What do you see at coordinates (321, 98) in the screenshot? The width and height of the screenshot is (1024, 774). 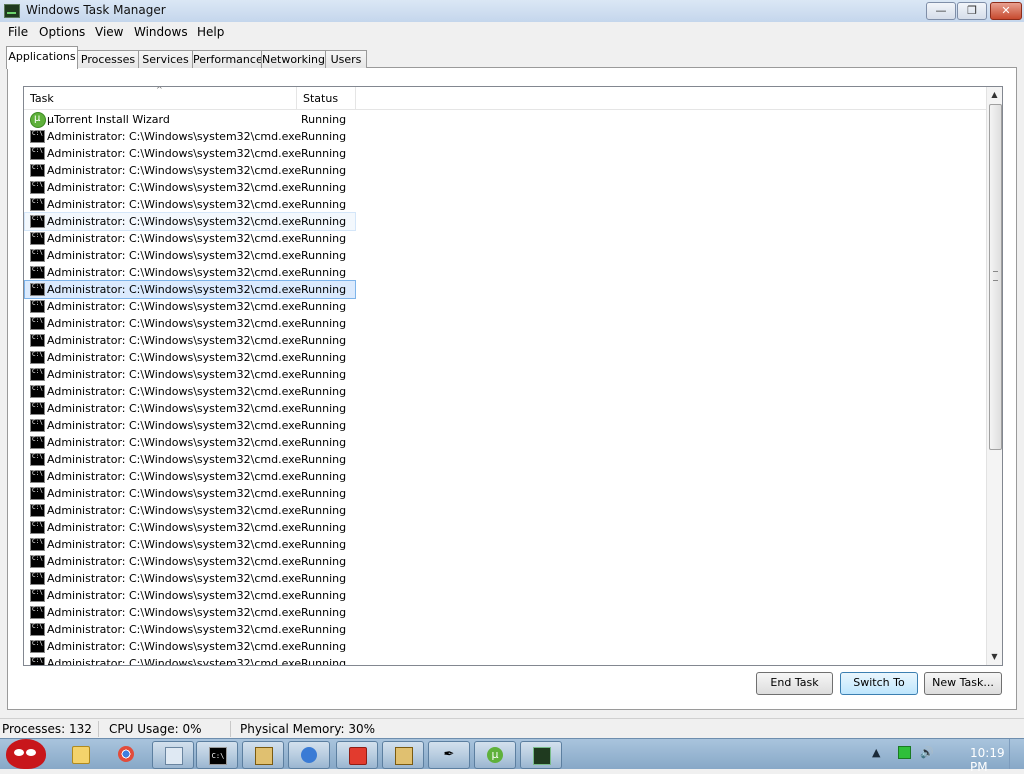 I see `column-label-status: Status` at bounding box center [321, 98].